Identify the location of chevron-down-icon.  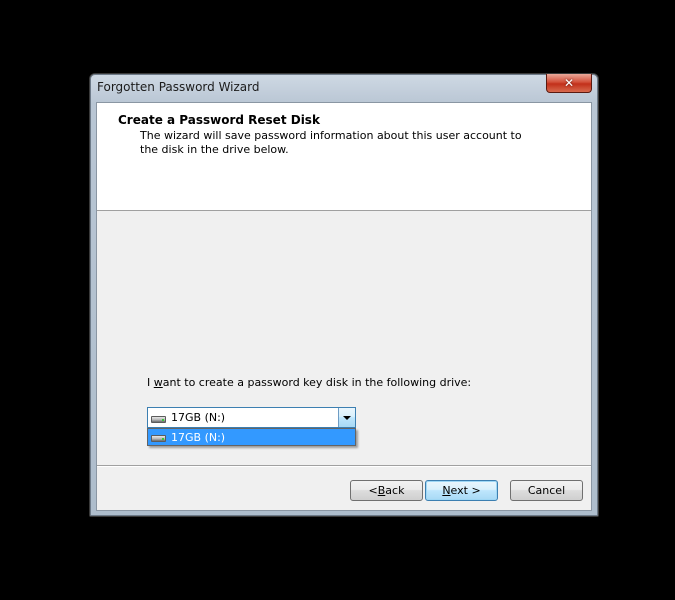
(347, 417).